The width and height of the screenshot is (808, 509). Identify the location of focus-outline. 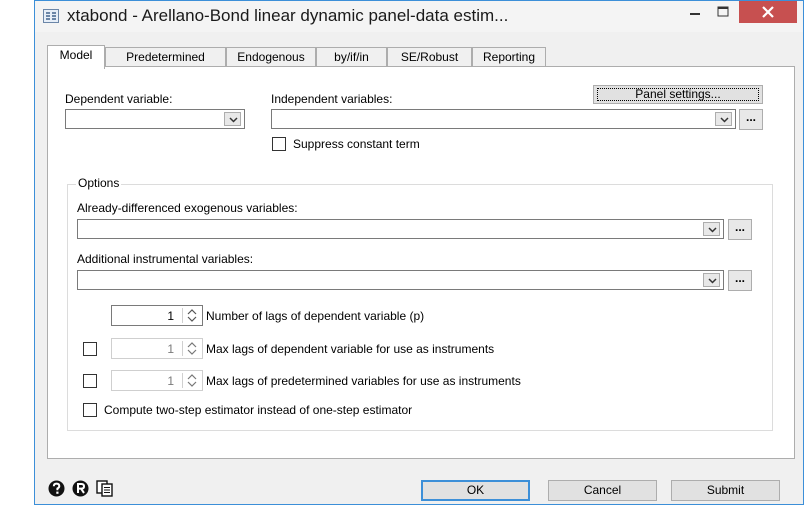
(678, 94).